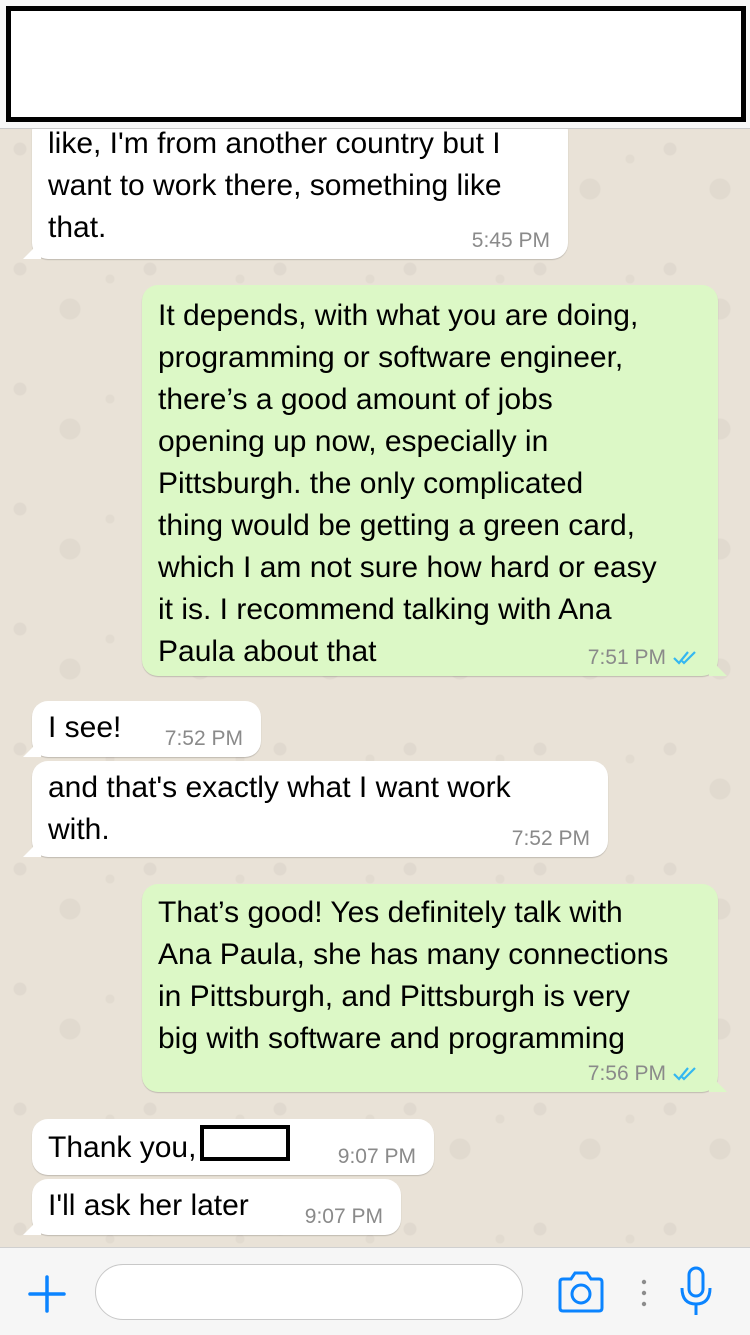  Describe the element at coordinates (696, 1292) in the screenshot. I see `microphone-icon` at that location.